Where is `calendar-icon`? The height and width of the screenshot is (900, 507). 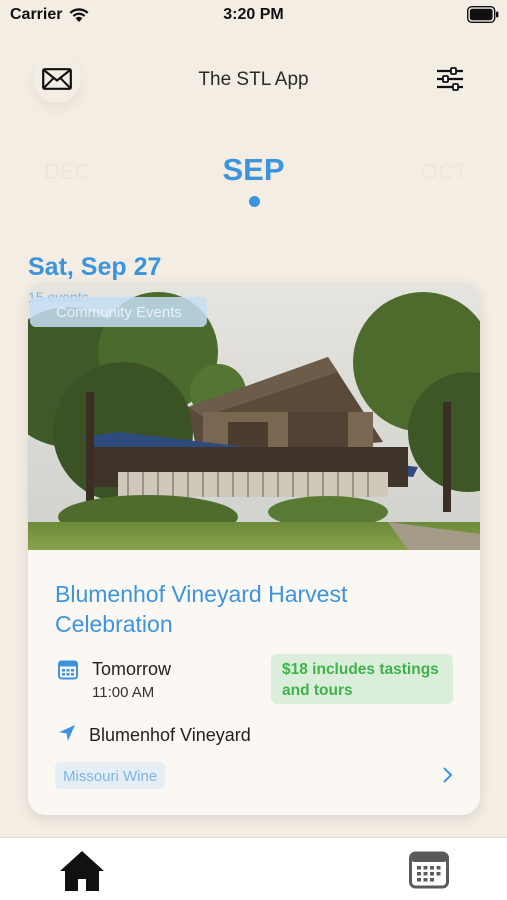 calendar-icon is located at coordinates (429, 870).